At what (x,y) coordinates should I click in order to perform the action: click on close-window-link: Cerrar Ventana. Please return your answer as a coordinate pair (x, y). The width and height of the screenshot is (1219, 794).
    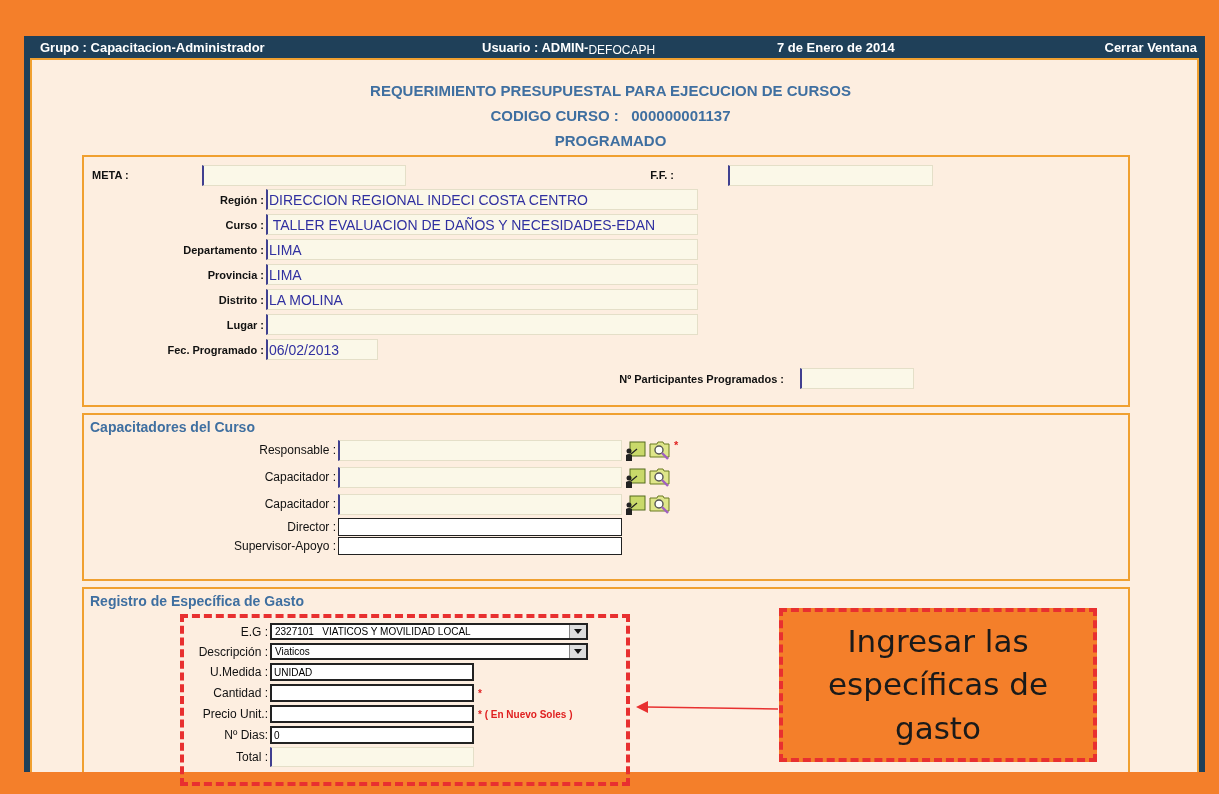
    Looking at the image, I should click on (1150, 47).